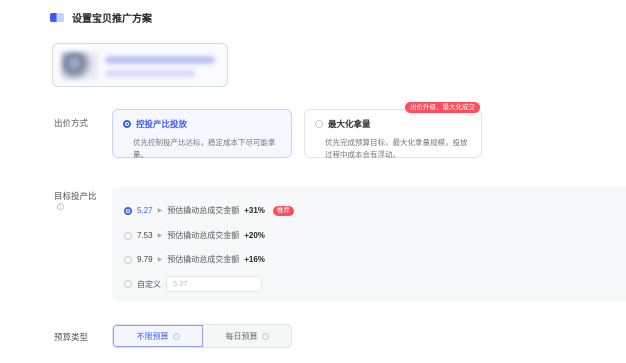 This screenshot has height=363, width=626. What do you see at coordinates (145, 235) in the screenshot?
I see `roi-value: 7.53` at bounding box center [145, 235].